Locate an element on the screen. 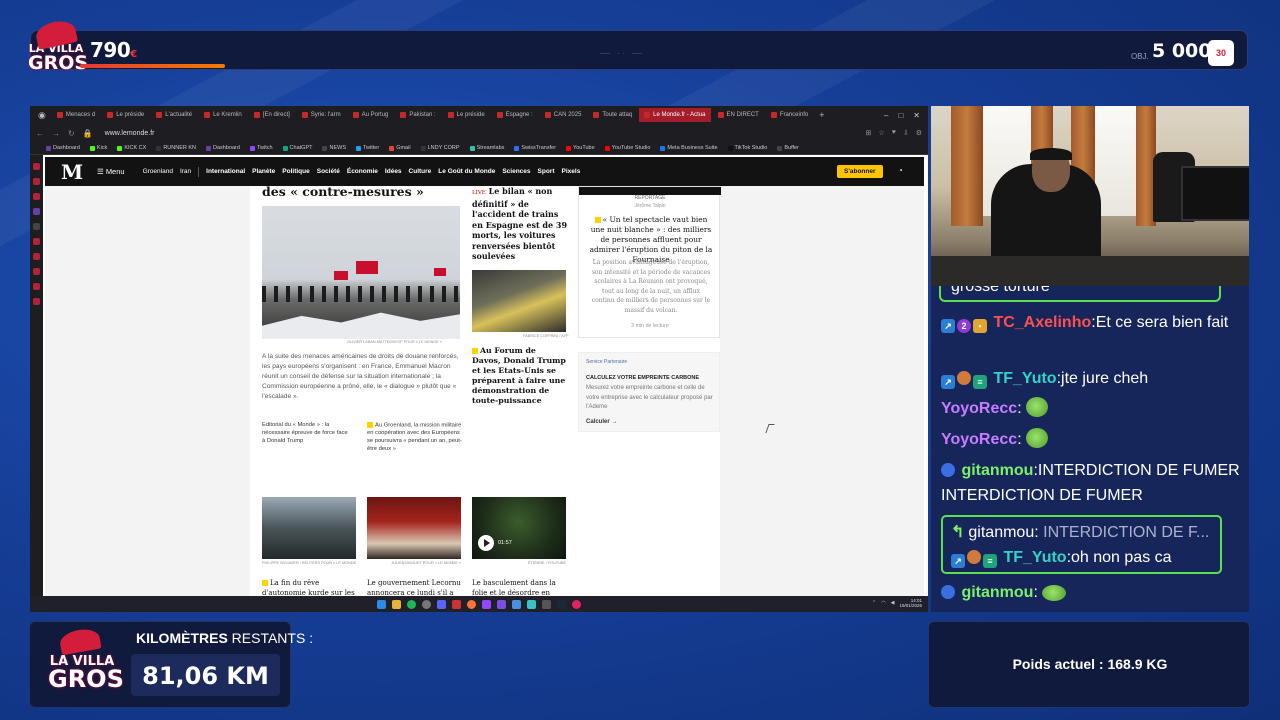 This screenshot has height=720, width=1280. bookmark-item: YouTube is located at coordinates (580, 148).